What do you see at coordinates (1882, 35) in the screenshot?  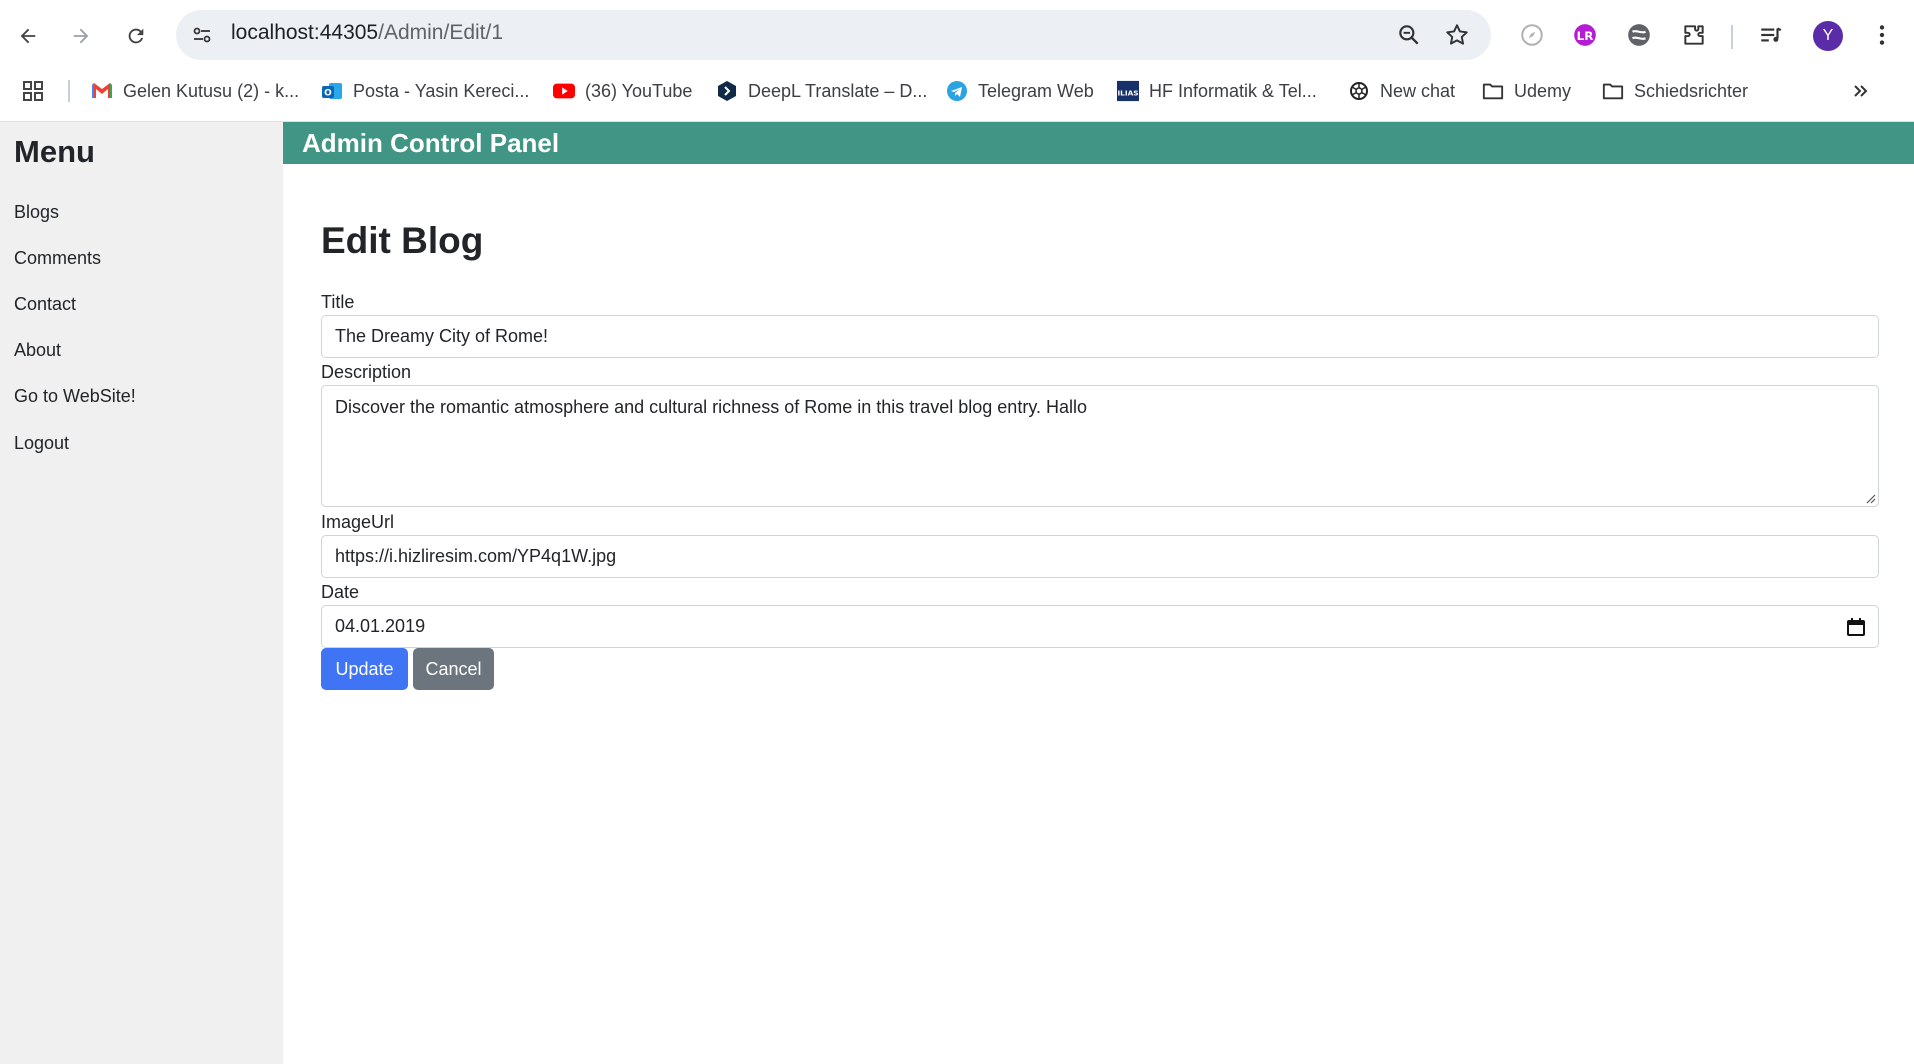 I see `browser-menu-icon` at bounding box center [1882, 35].